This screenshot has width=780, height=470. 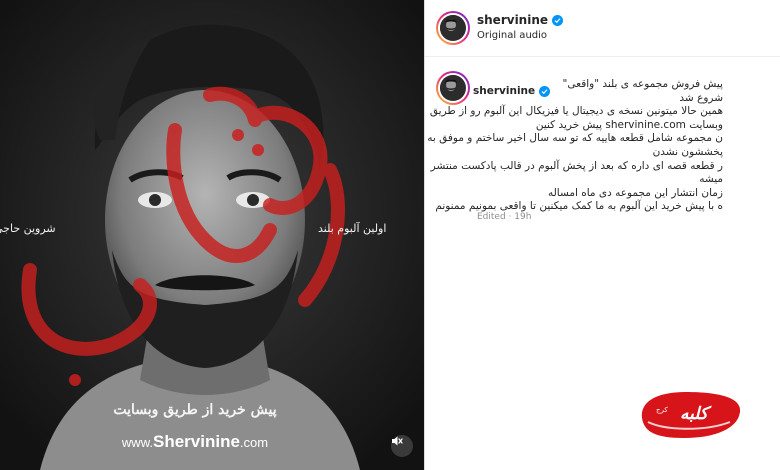 What do you see at coordinates (629, 124) in the screenshot?
I see `caption-line: وبسایت shervinine.com پیش خرید کنین` at bounding box center [629, 124].